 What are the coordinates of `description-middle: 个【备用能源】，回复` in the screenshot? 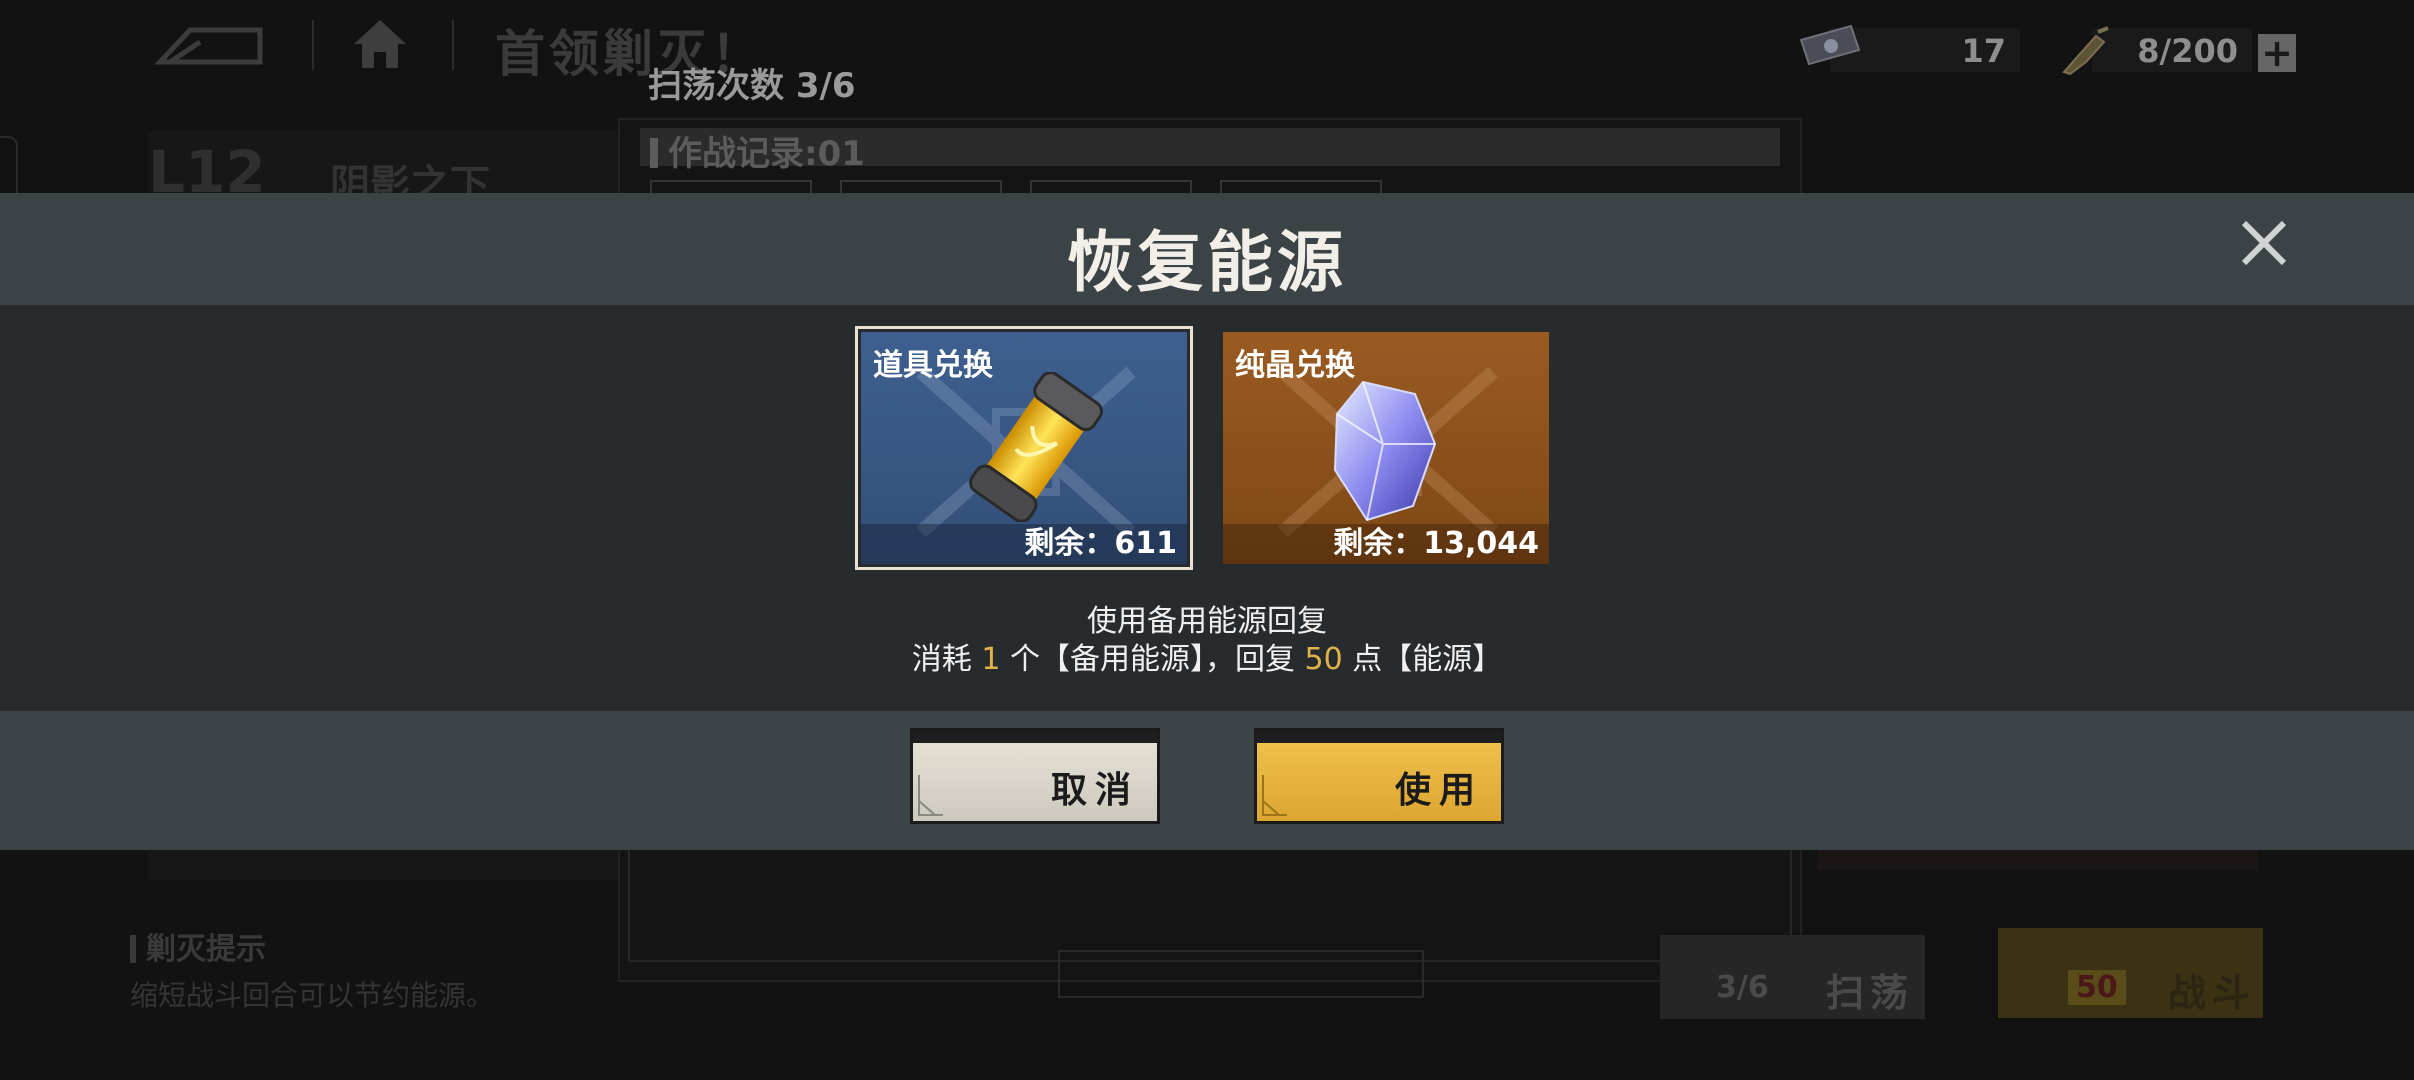 It's located at (1152, 659).